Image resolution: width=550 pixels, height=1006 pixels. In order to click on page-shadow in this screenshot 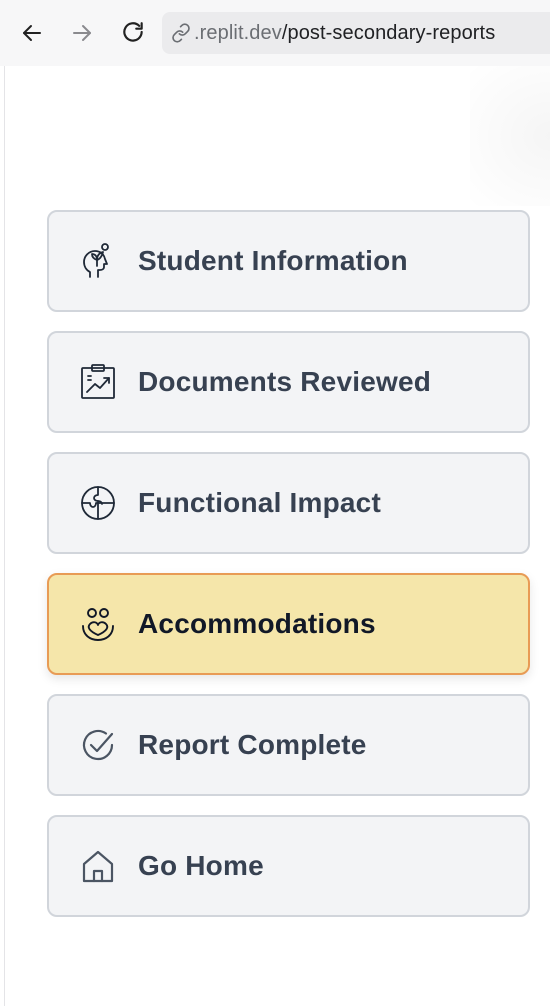, I will do `click(510, 136)`.